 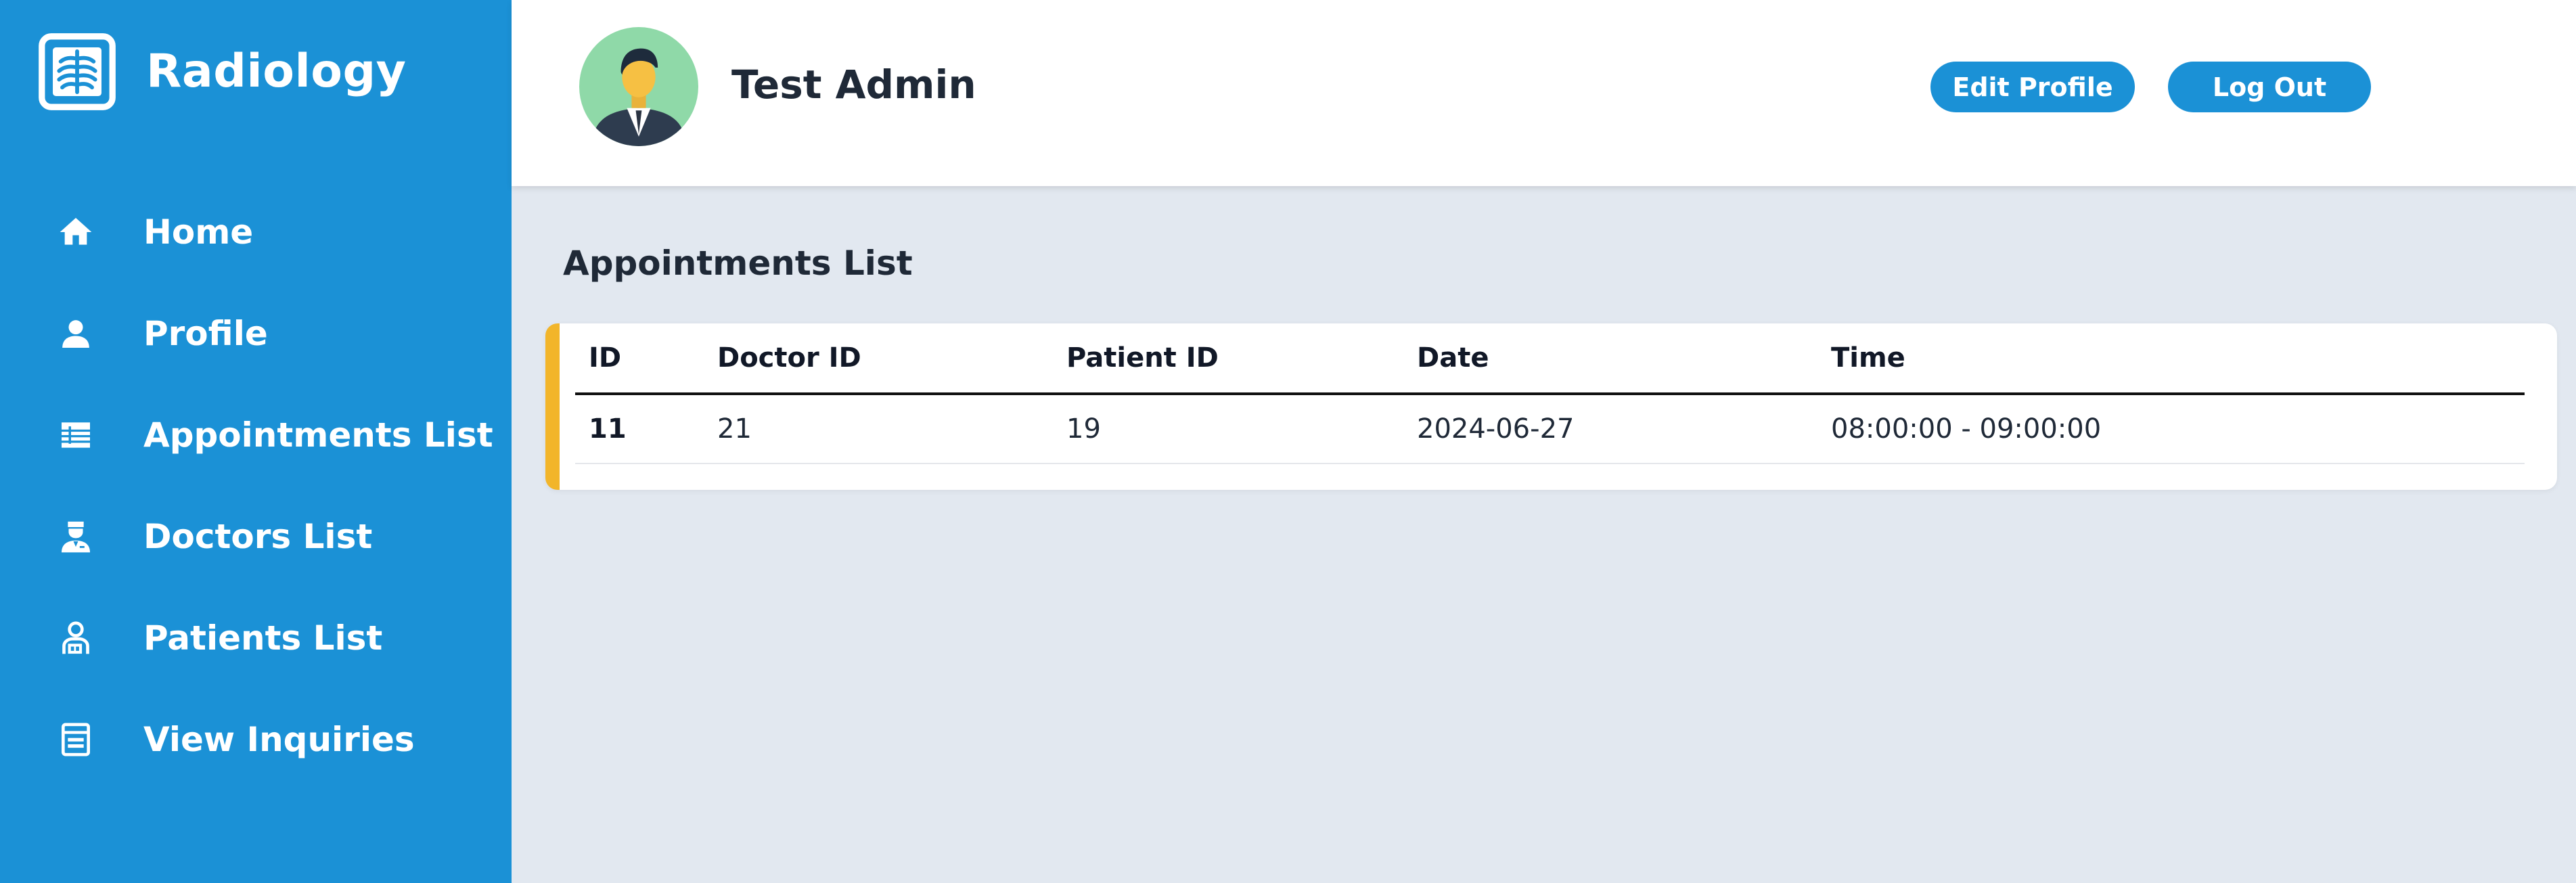 I want to click on table-header-row: ID Doctor ID Patient ID Date Time, so click(x=1550, y=359).